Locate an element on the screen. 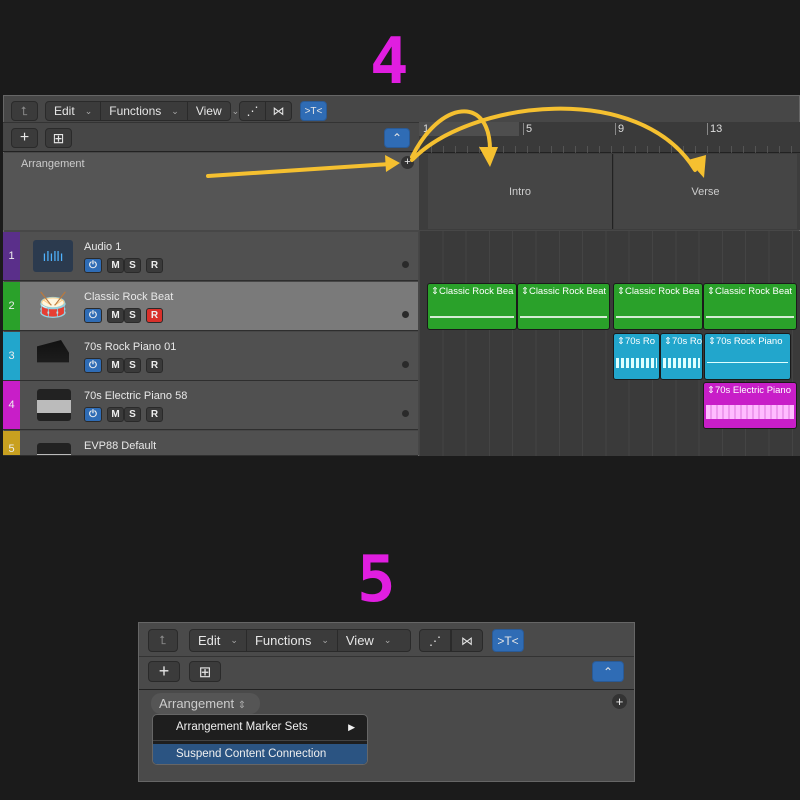  view-menu: View ⌄ is located at coordinates (369, 640).